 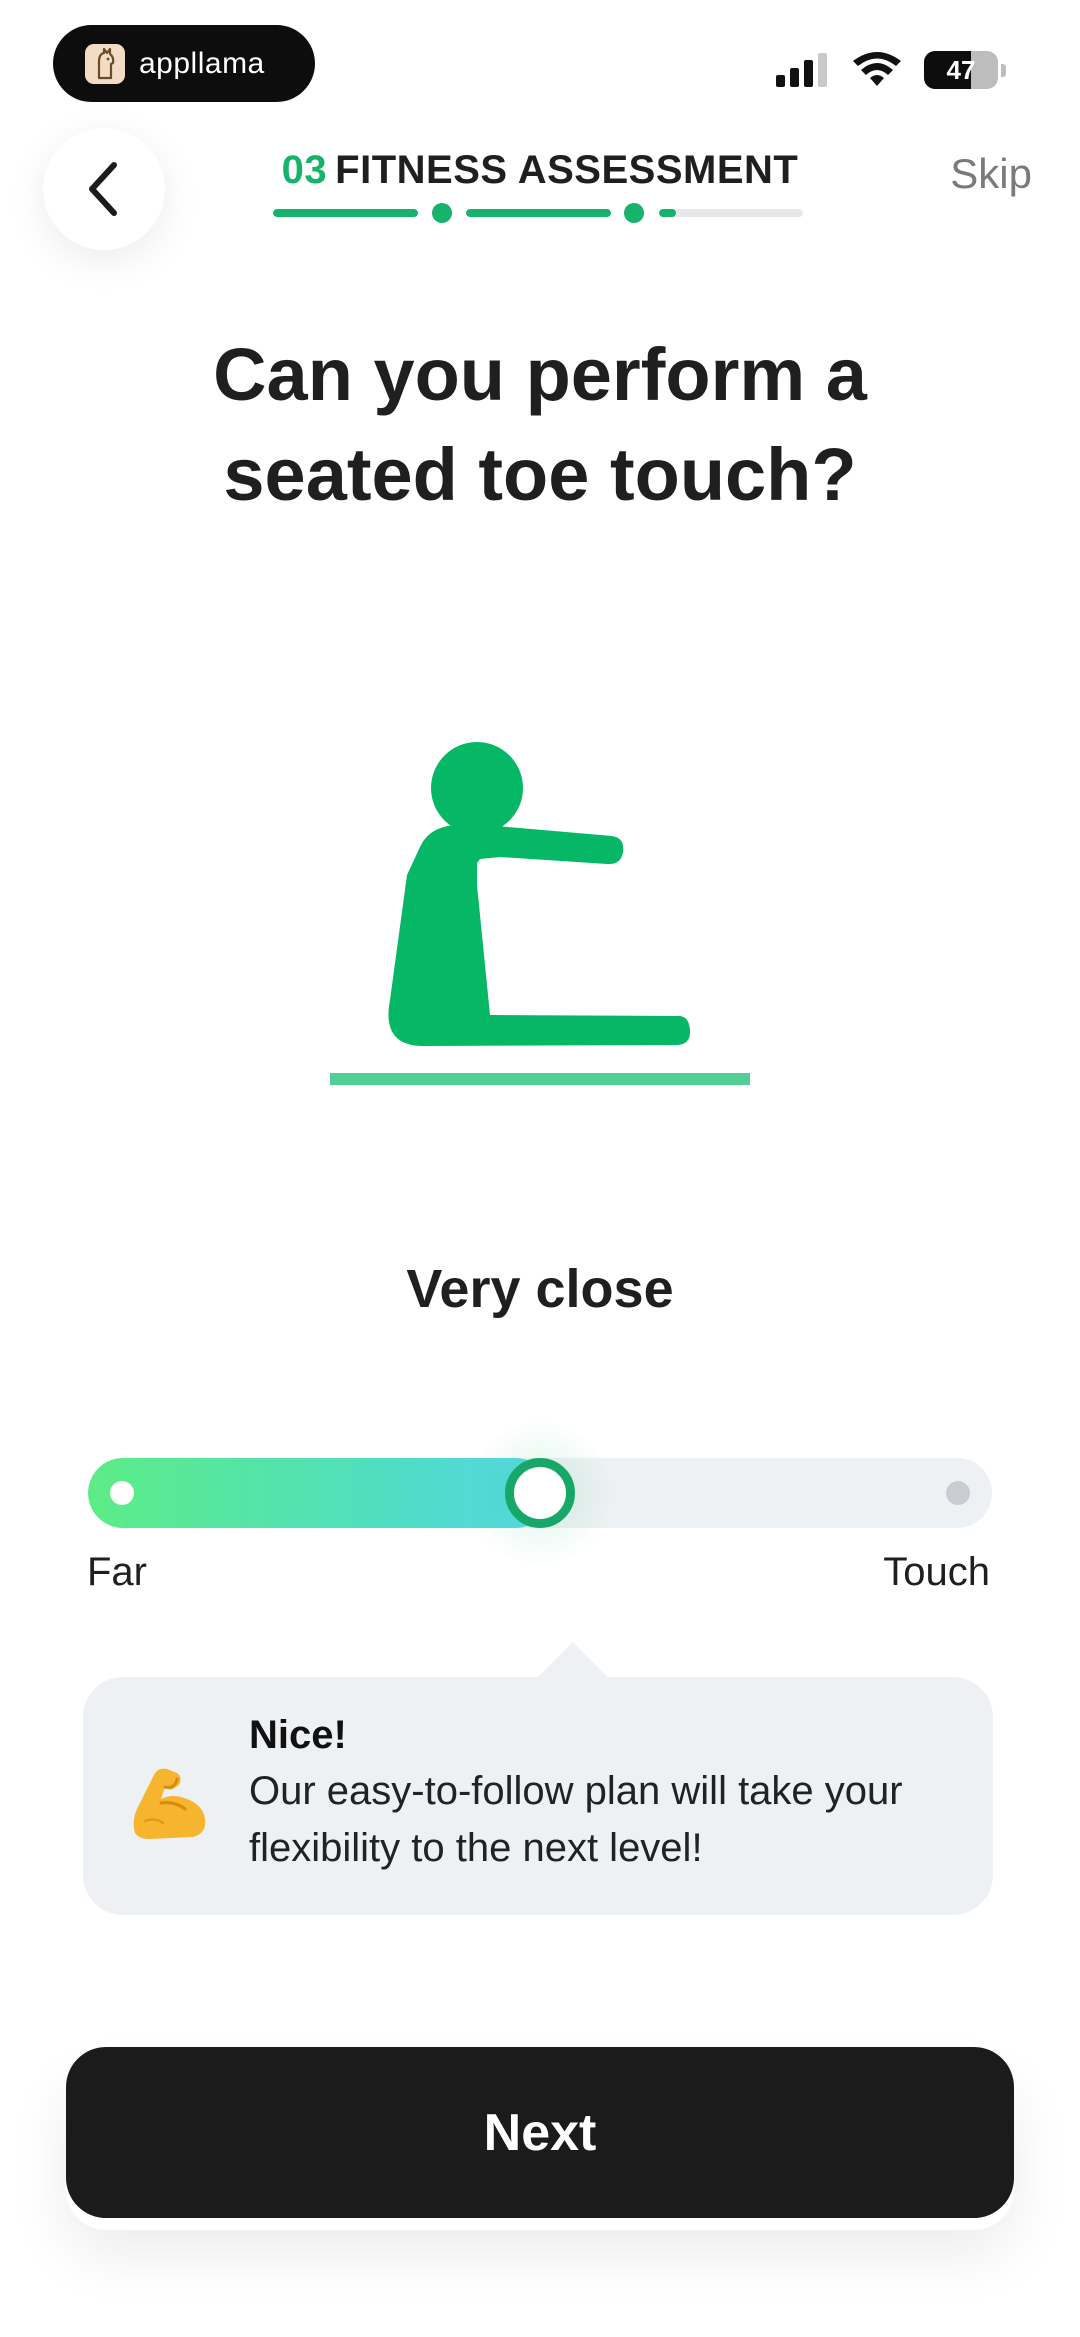 I want to click on question-heading: Can you perform a seated toe touch?, so click(x=540, y=425).